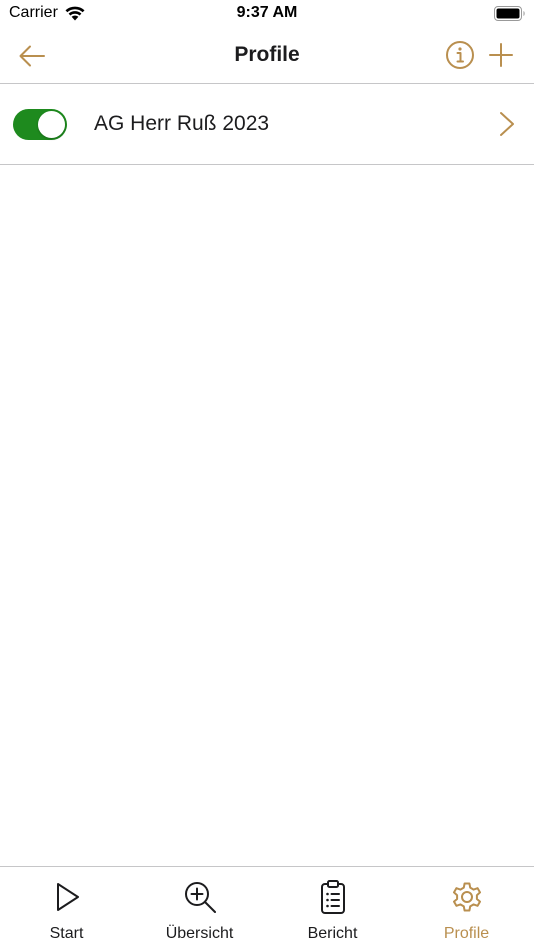  I want to click on tab-profile-label: Profile, so click(466, 933).